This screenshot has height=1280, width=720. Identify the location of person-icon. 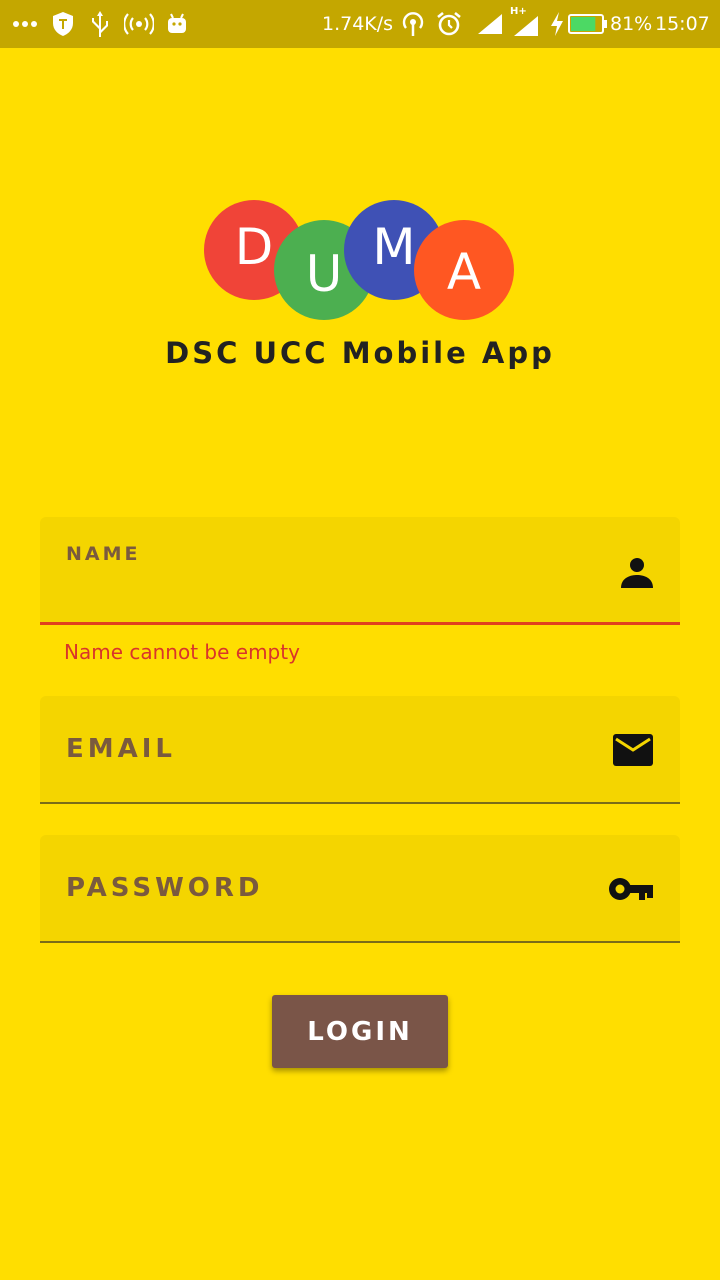
(637, 574).